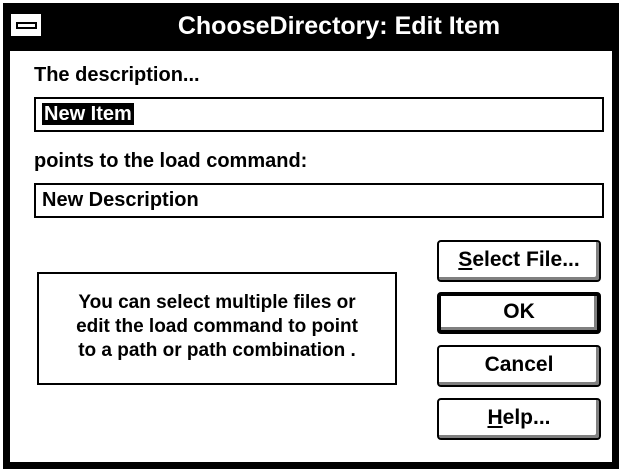 This screenshot has width=628, height=475. I want to click on system-menu-bar, so click(26, 25).